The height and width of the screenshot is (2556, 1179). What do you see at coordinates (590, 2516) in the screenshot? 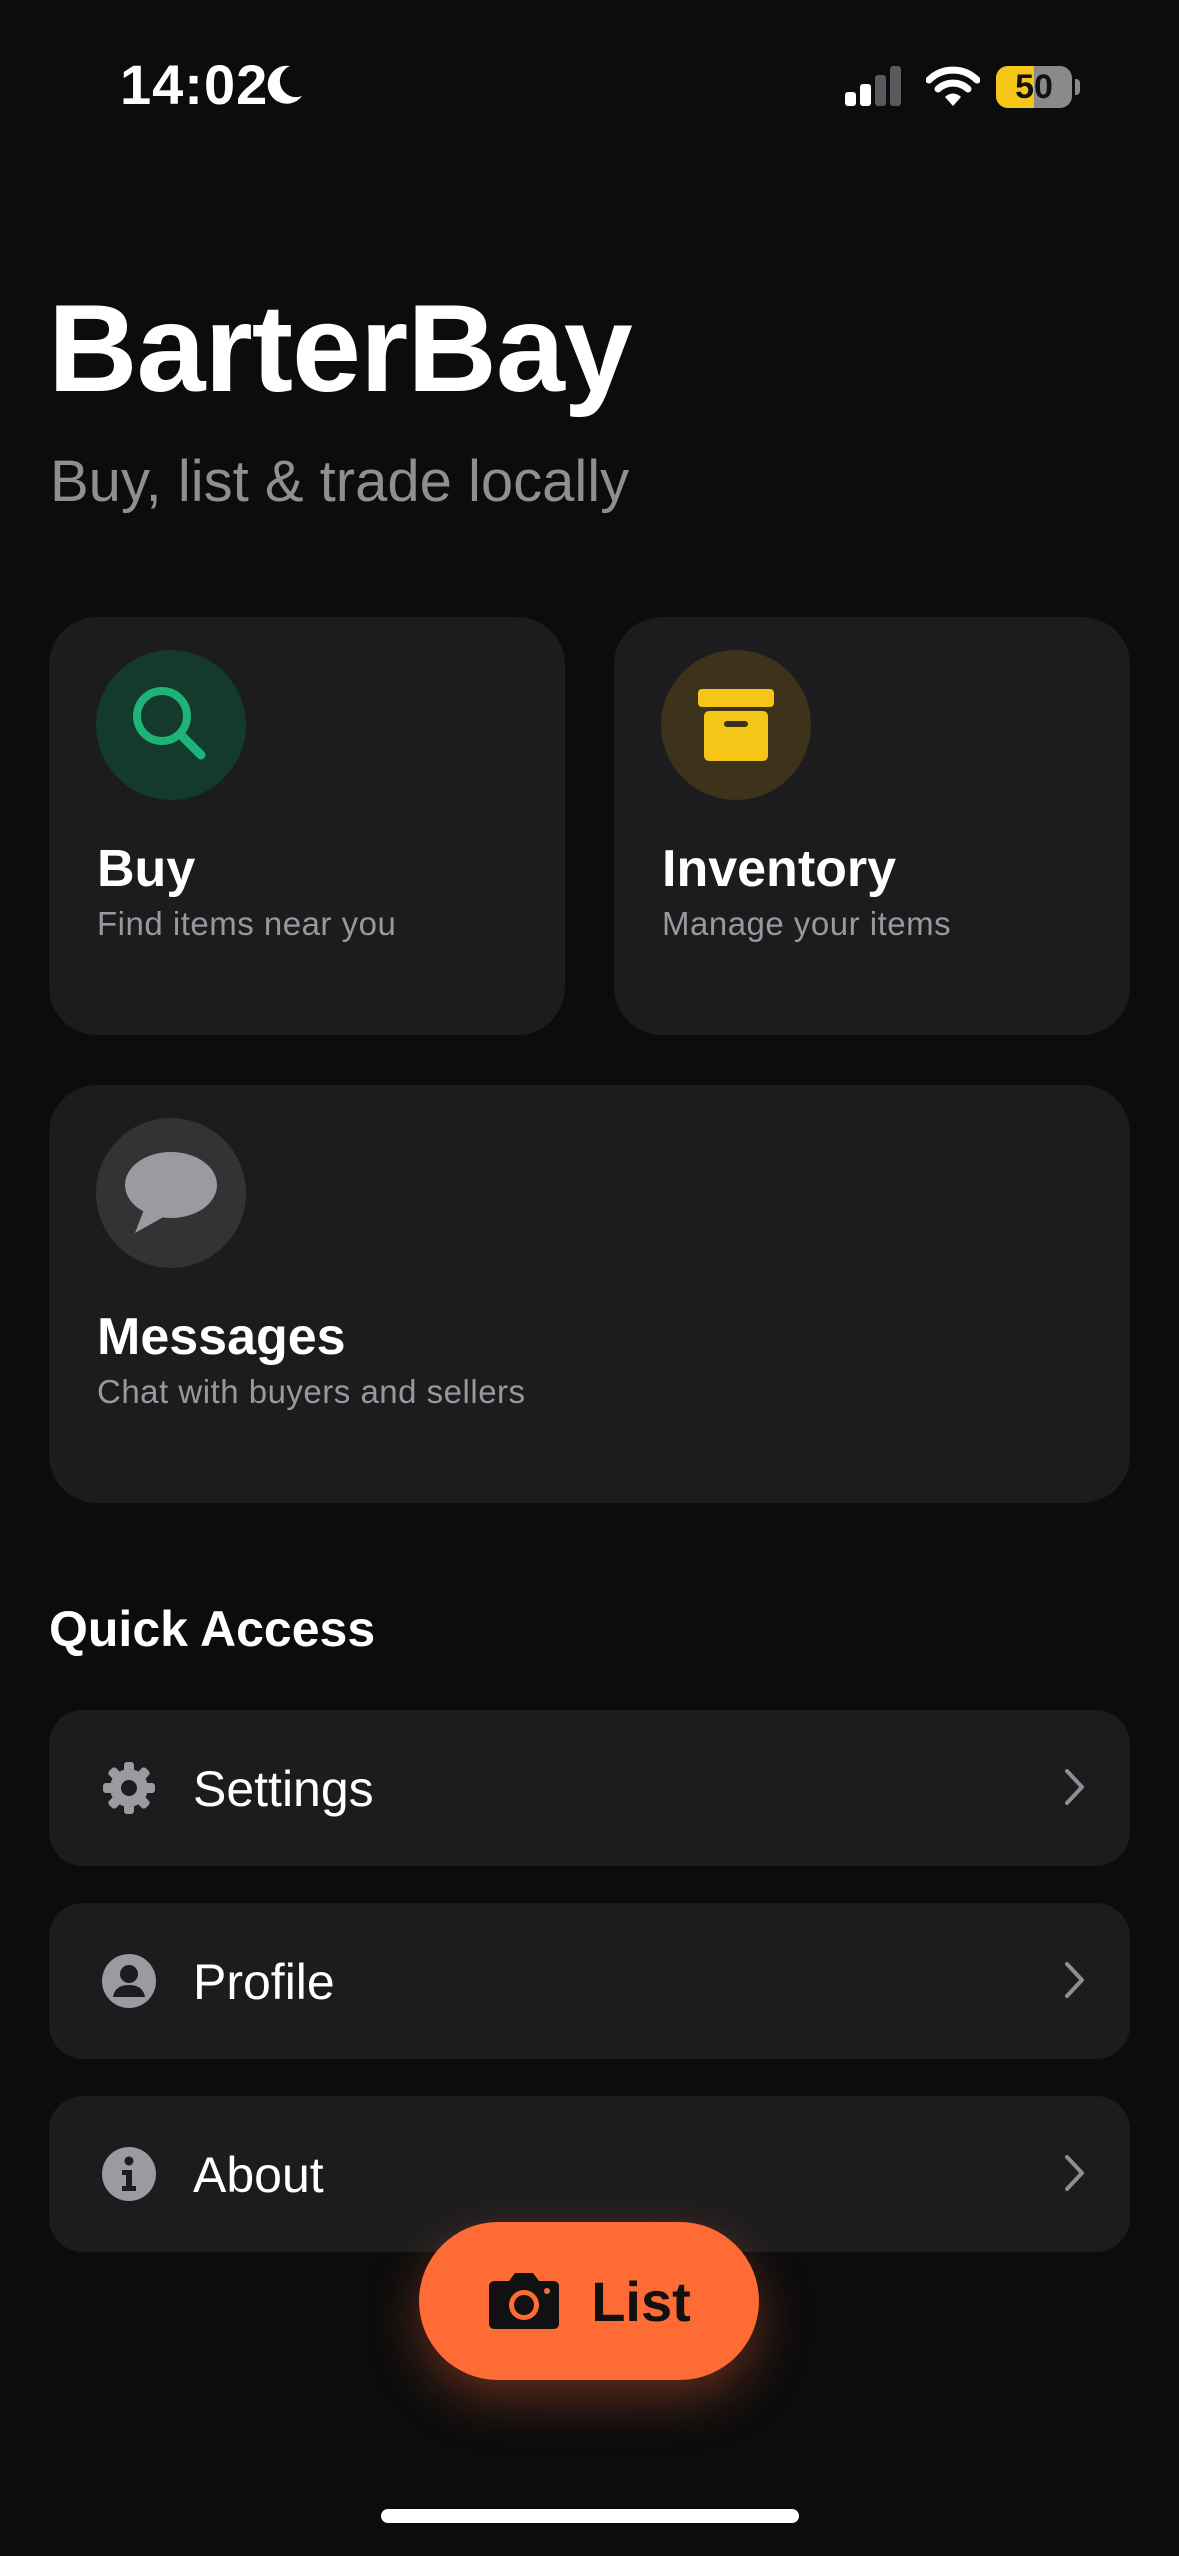
I see `home-indicator` at bounding box center [590, 2516].